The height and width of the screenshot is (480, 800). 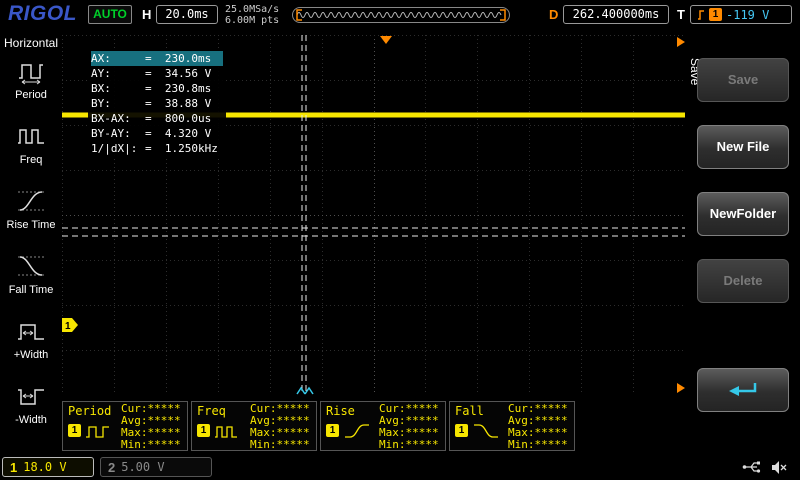 What do you see at coordinates (31, 136) in the screenshot?
I see `freq-icon` at bounding box center [31, 136].